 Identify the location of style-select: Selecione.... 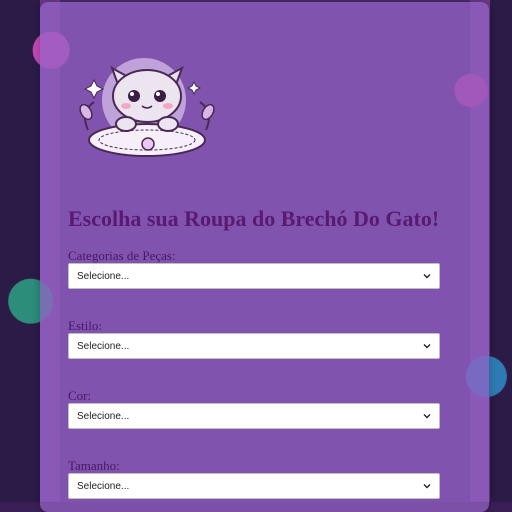
(254, 346).